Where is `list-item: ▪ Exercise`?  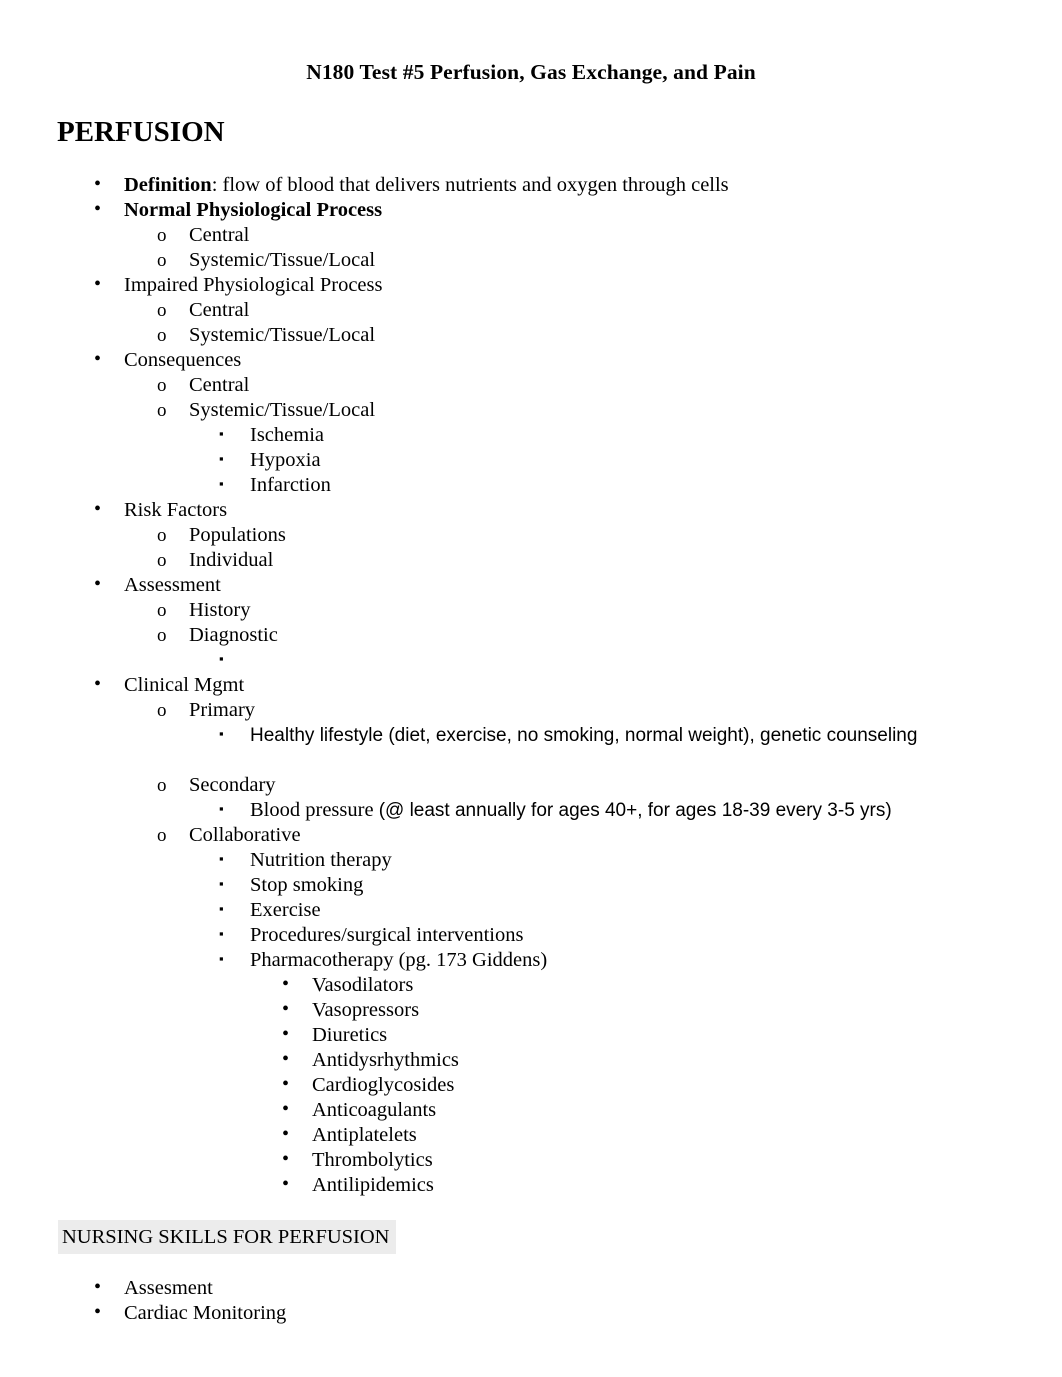 list-item: ▪ Exercise is located at coordinates (531, 910).